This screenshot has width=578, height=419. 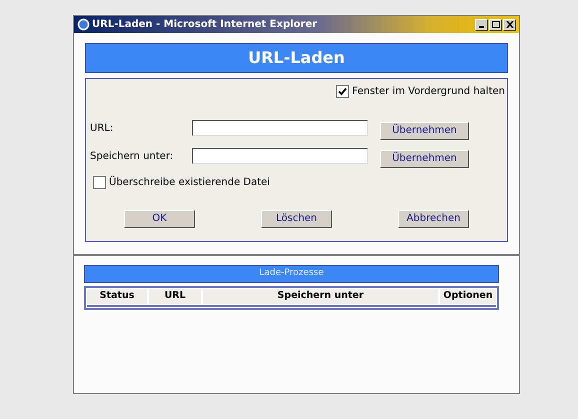 What do you see at coordinates (296, 219) in the screenshot?
I see `dialog-button: Löschen` at bounding box center [296, 219].